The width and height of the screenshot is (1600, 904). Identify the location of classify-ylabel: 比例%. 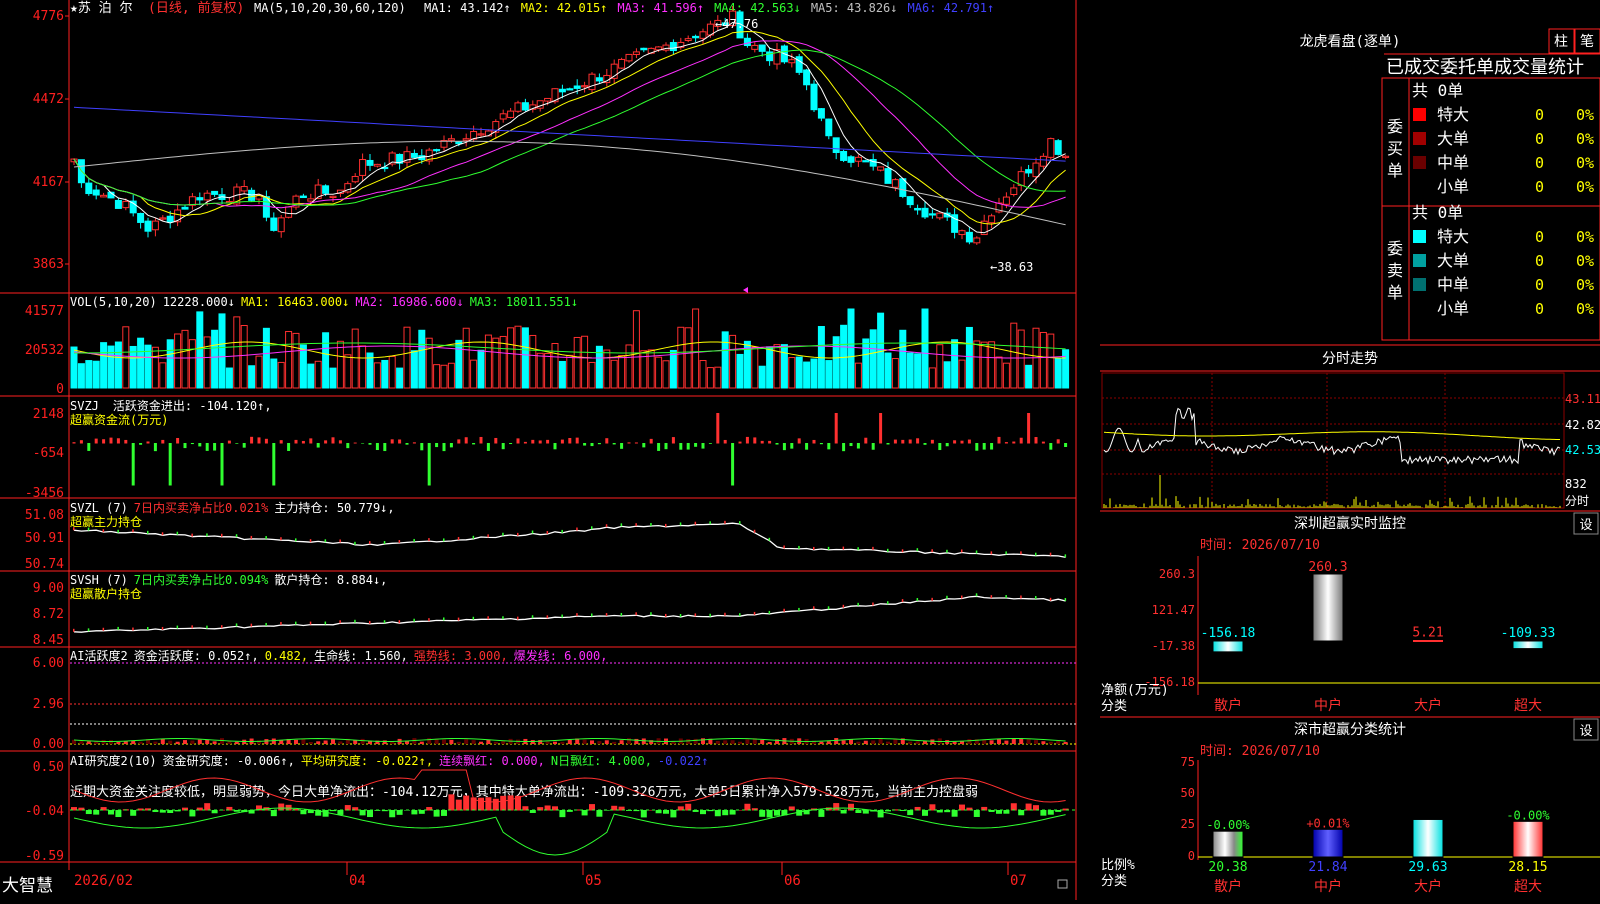
(1118, 865).